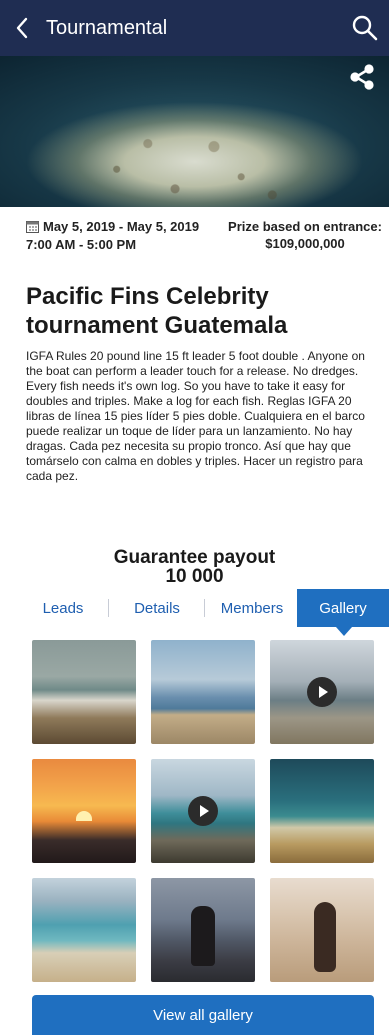 The height and width of the screenshot is (1035, 389). Describe the element at coordinates (22, 28) in the screenshot. I see `chevron-left-icon` at that location.